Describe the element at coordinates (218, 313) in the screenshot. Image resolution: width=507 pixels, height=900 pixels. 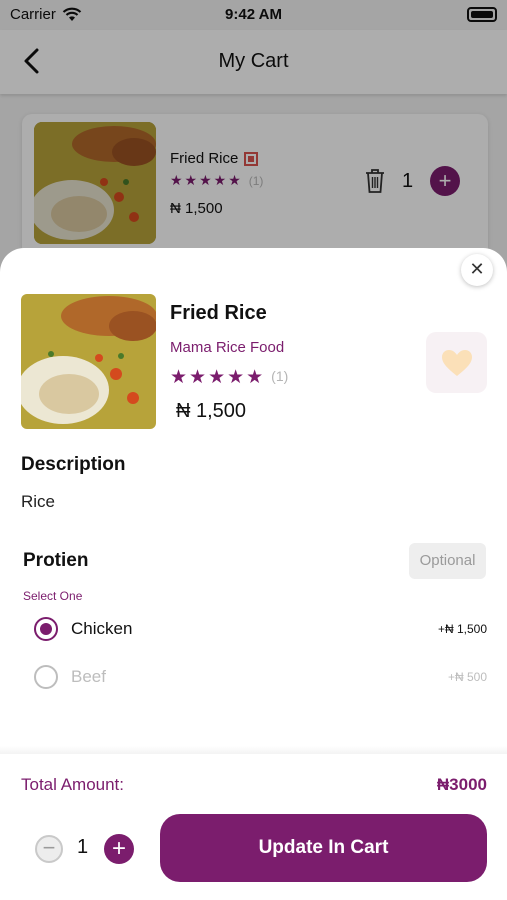
I see `product-name: Fried Rice` at that location.